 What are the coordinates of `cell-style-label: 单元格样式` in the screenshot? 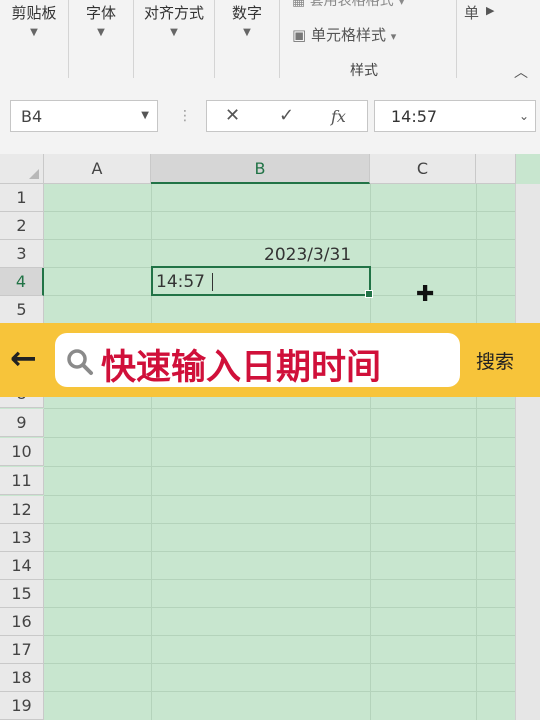 It's located at (348, 35).